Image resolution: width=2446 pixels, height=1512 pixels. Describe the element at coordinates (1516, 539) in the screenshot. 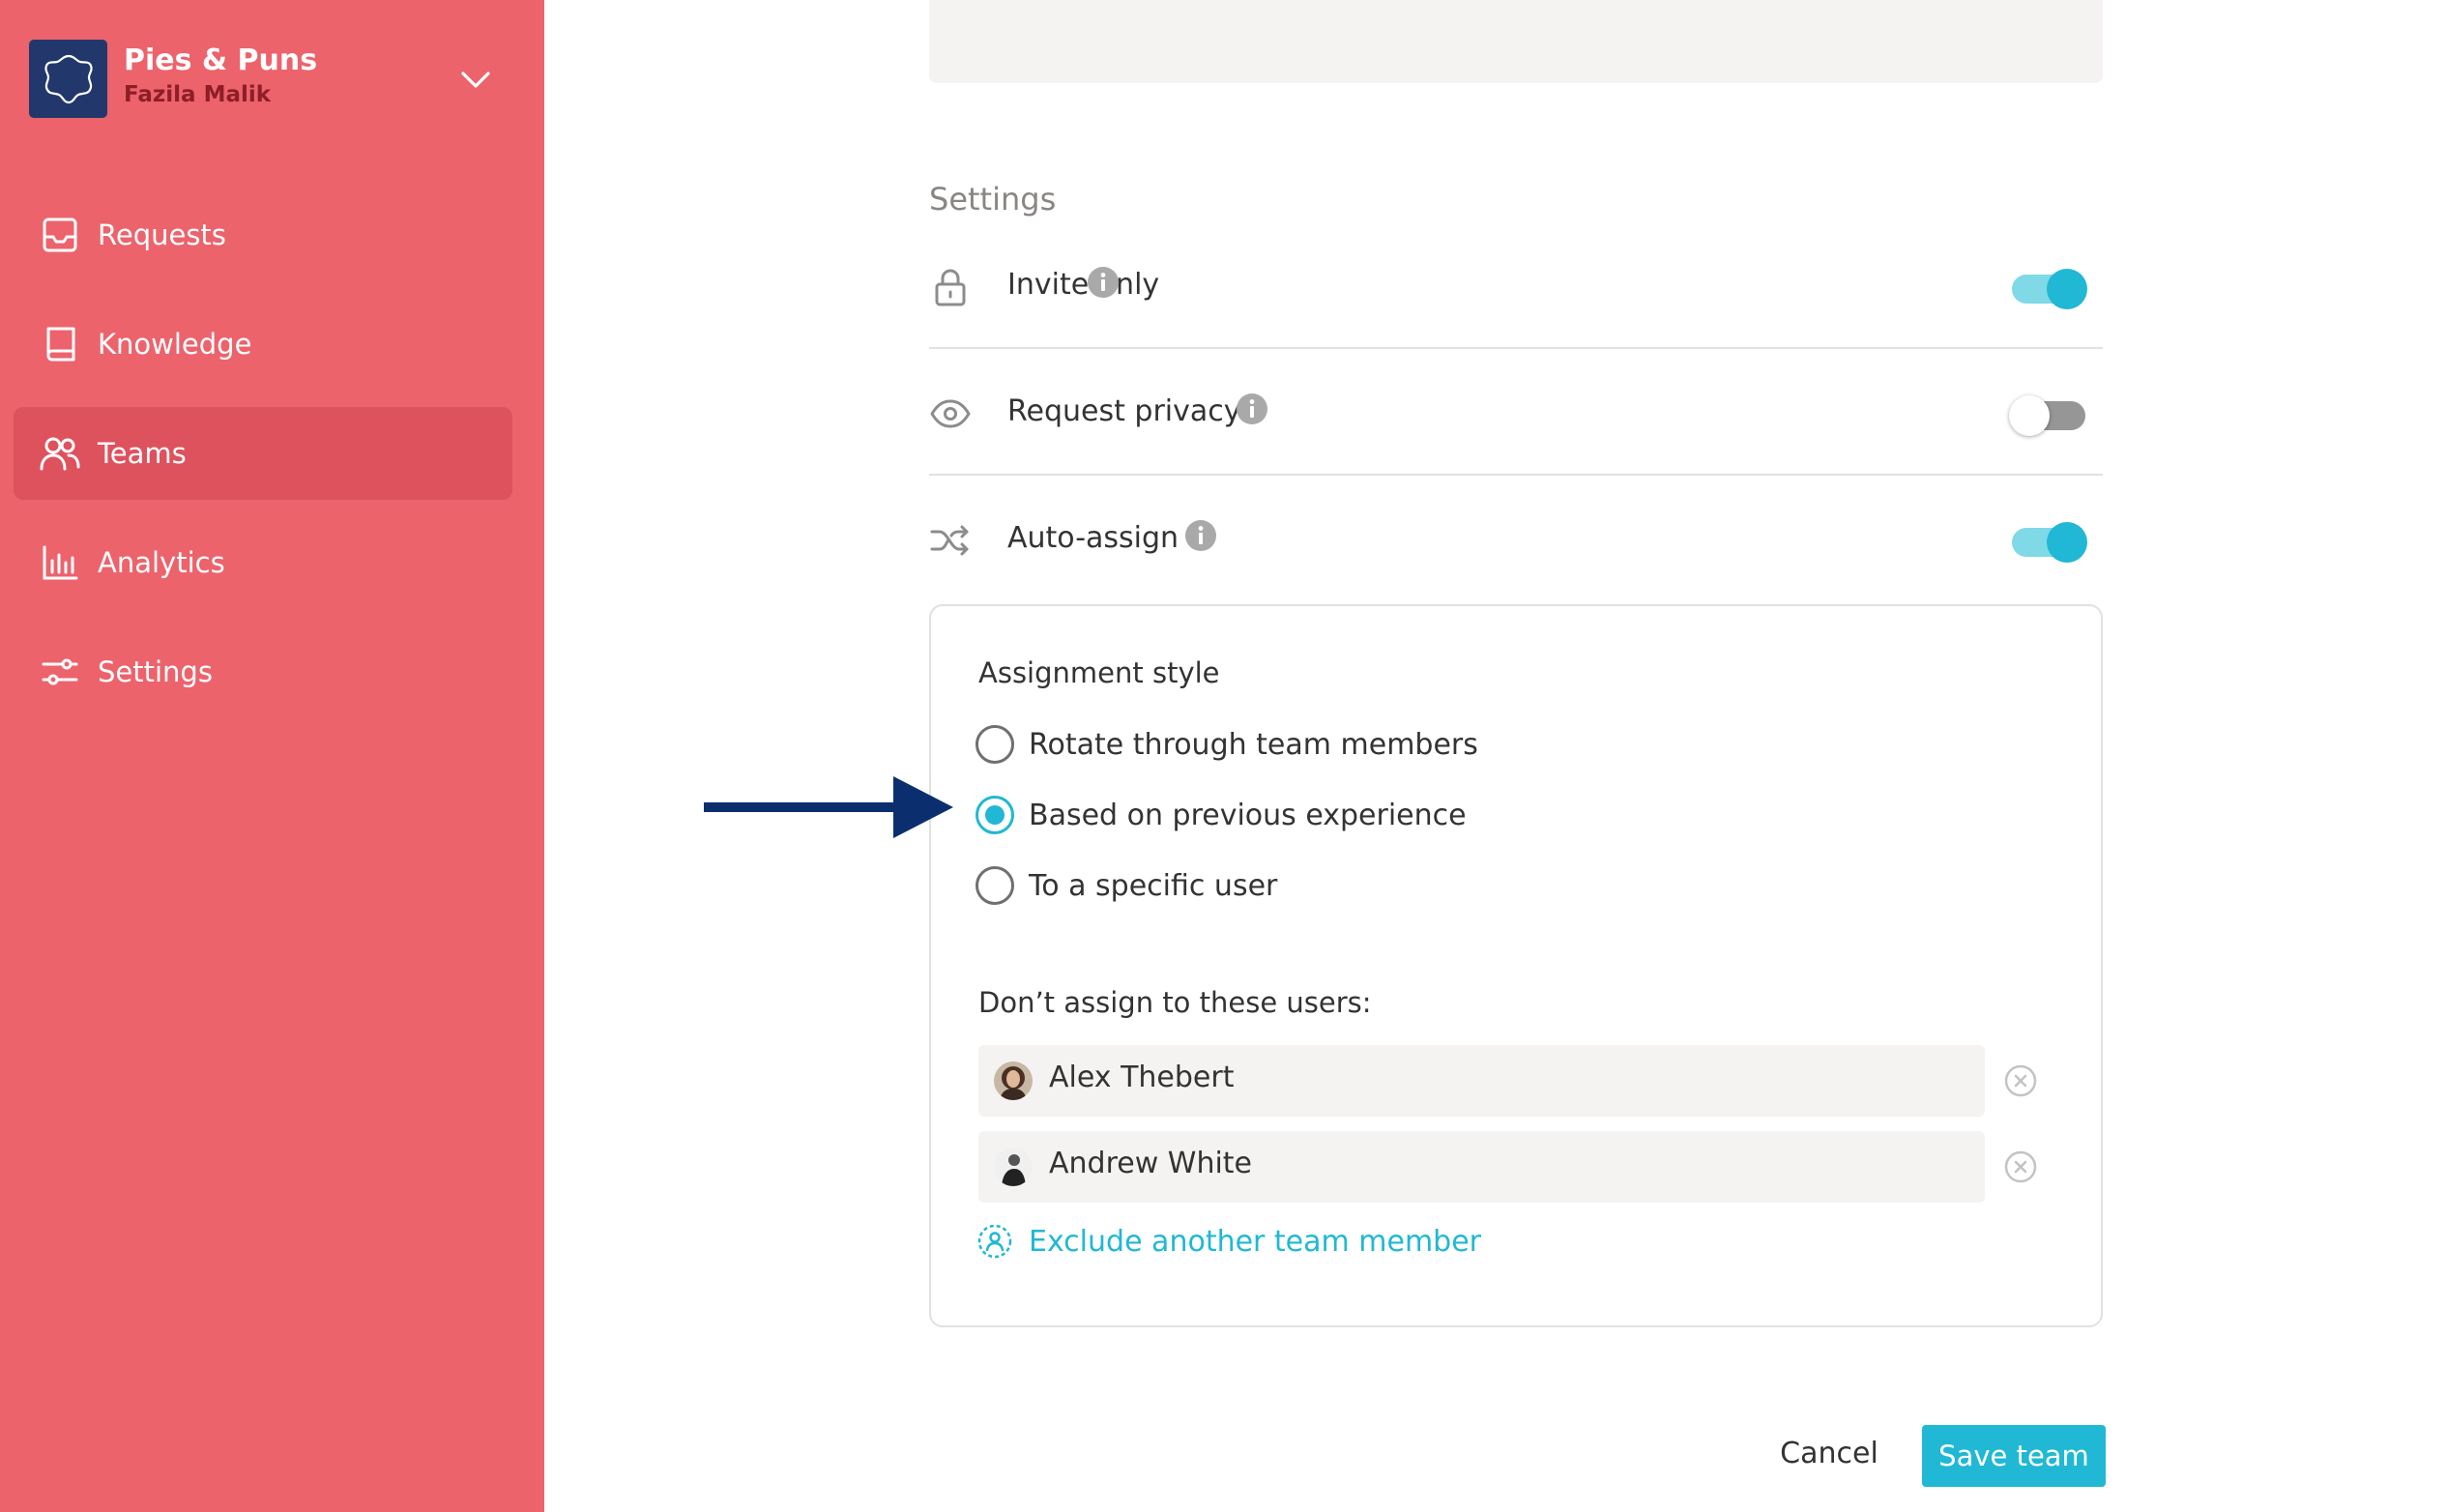

I see `setting-auto-assign: Auto-assign` at that location.